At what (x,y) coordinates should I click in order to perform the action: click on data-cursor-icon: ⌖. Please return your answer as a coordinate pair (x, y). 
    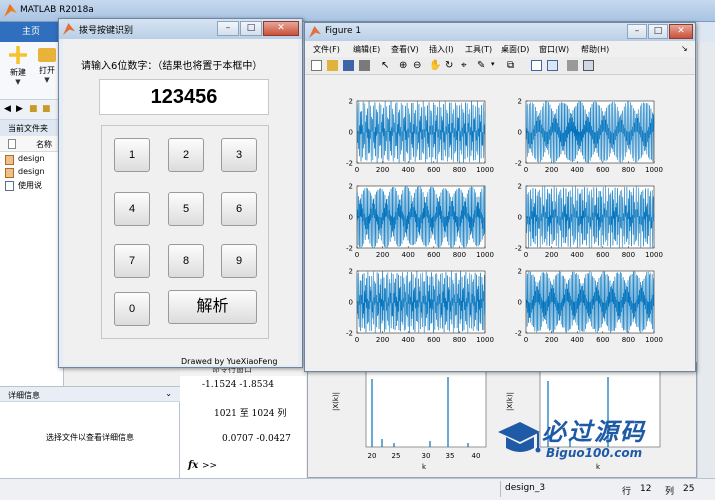
    Looking at the image, I should click on (466, 65).